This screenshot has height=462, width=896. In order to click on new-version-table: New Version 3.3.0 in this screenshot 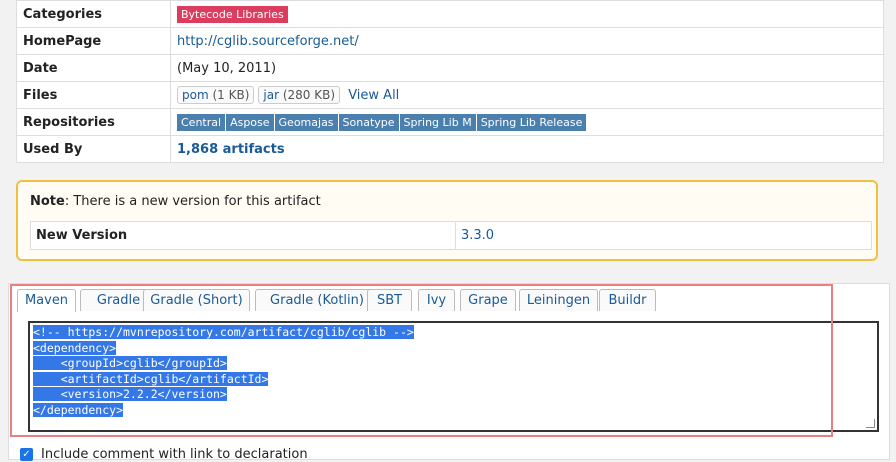, I will do `click(451, 235)`.